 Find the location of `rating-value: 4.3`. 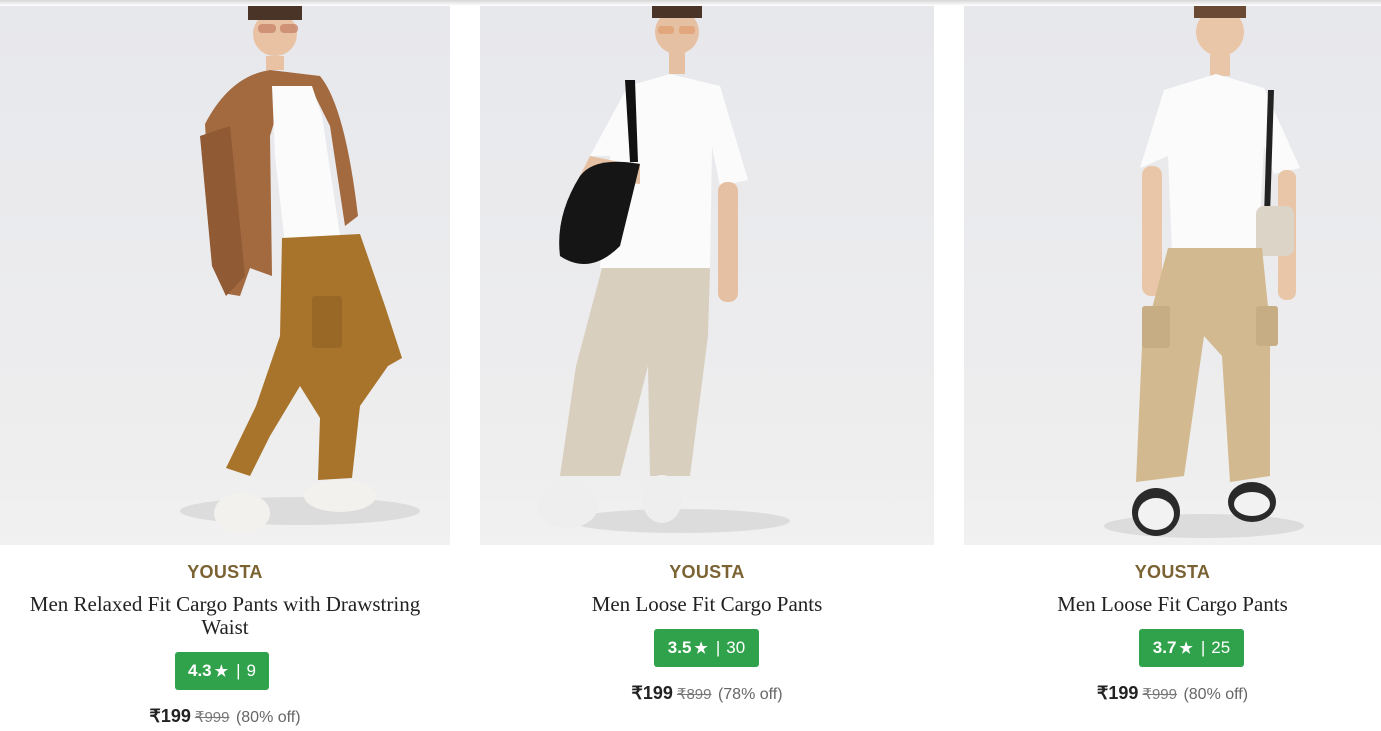

rating-value: 4.3 is located at coordinates (200, 670).